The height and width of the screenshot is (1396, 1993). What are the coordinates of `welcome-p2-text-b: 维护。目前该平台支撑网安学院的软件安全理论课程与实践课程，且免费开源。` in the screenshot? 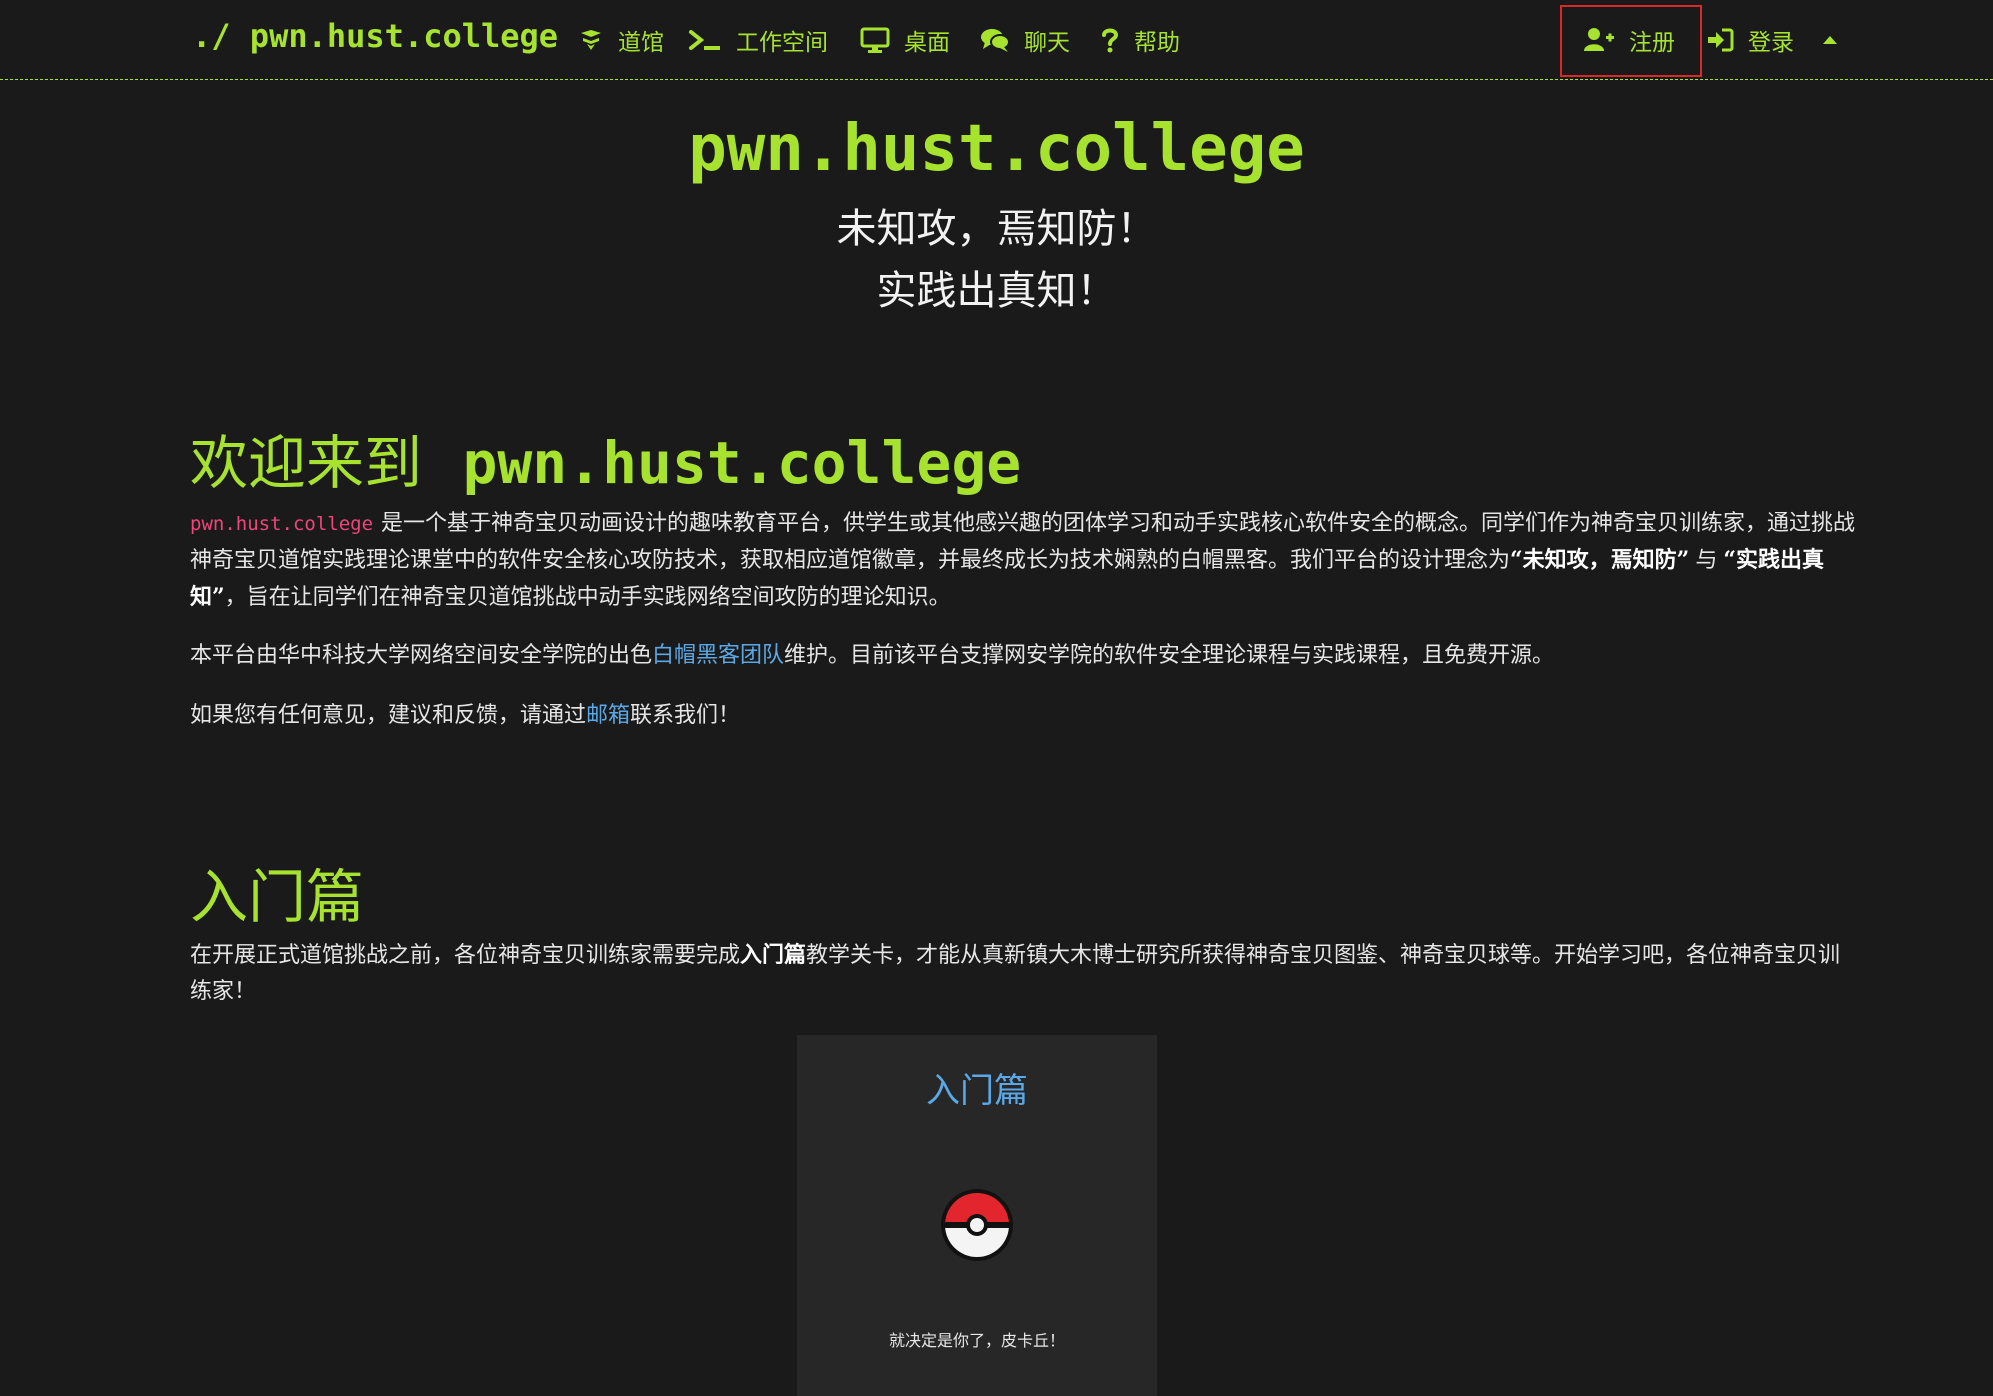 It's located at (1169, 655).